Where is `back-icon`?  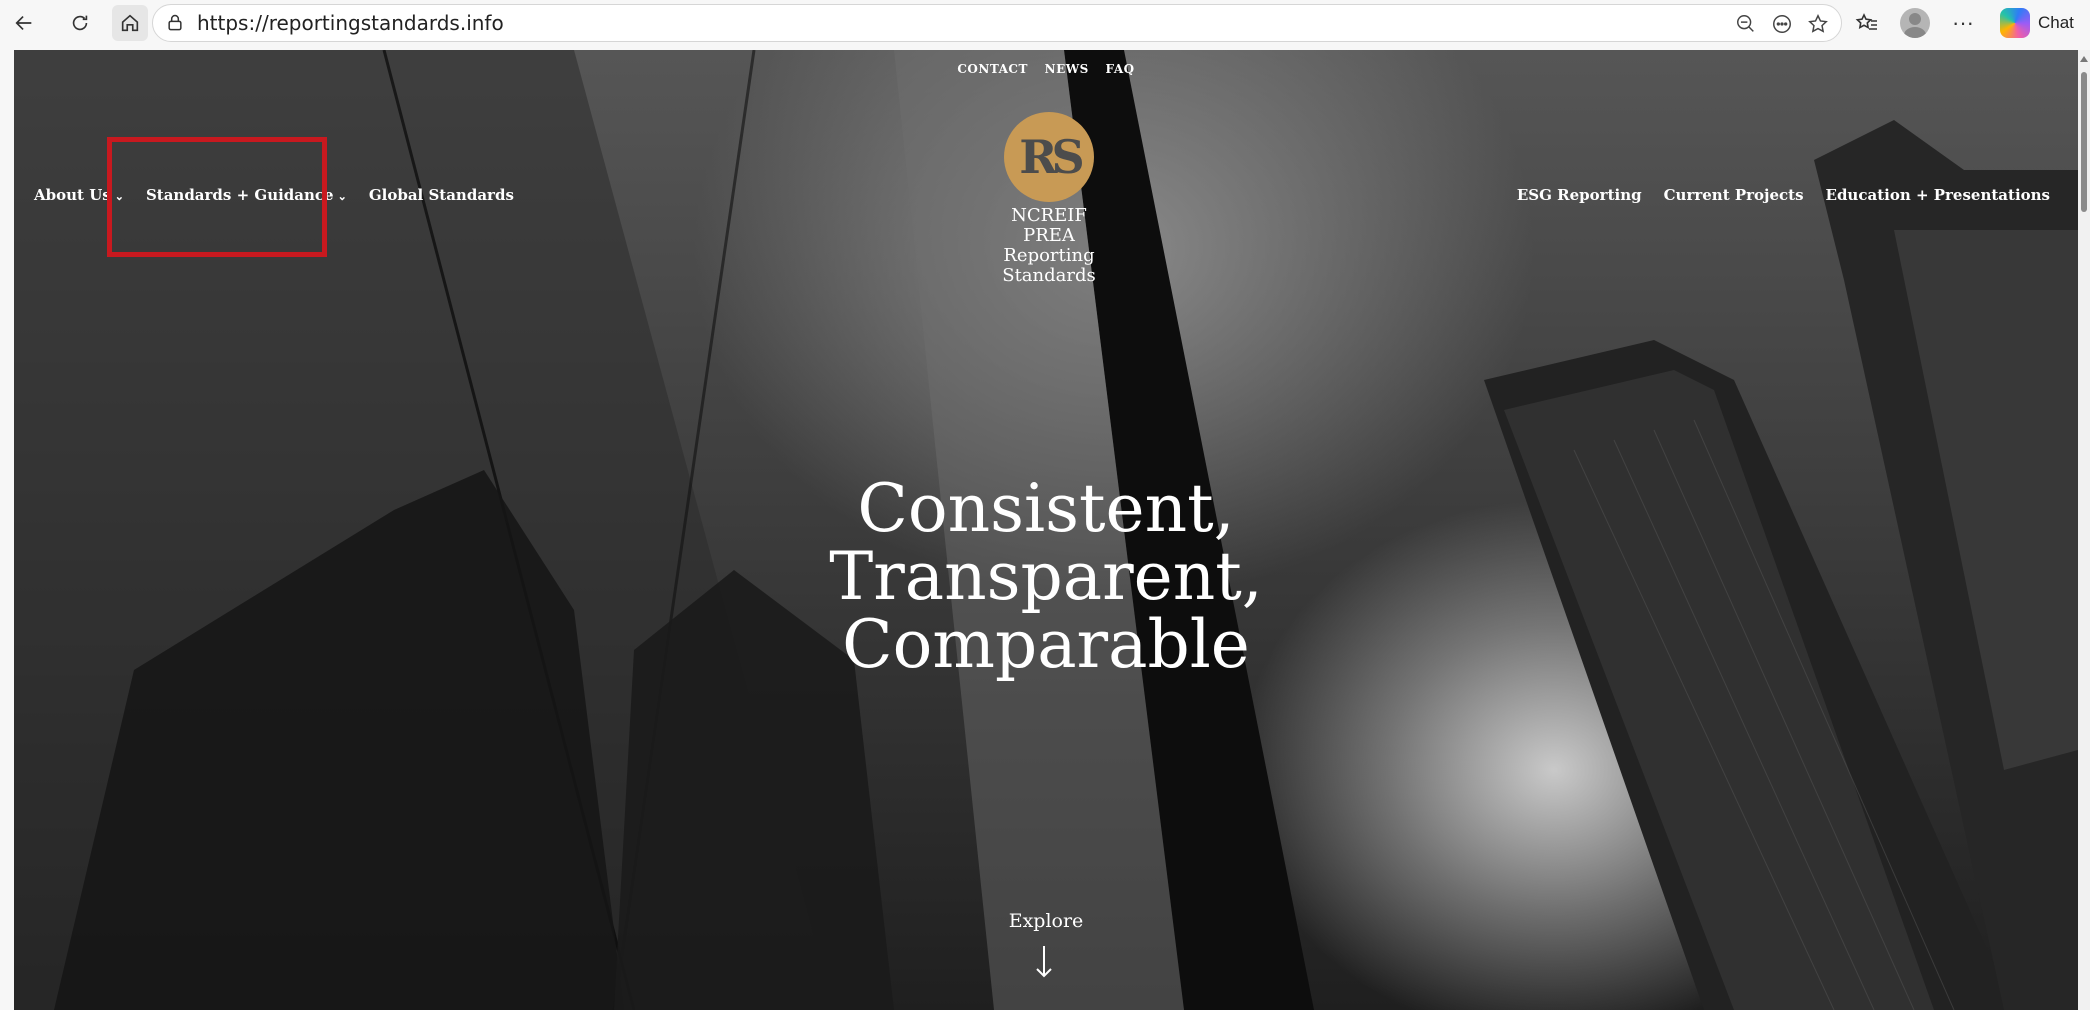 back-icon is located at coordinates (24, 23).